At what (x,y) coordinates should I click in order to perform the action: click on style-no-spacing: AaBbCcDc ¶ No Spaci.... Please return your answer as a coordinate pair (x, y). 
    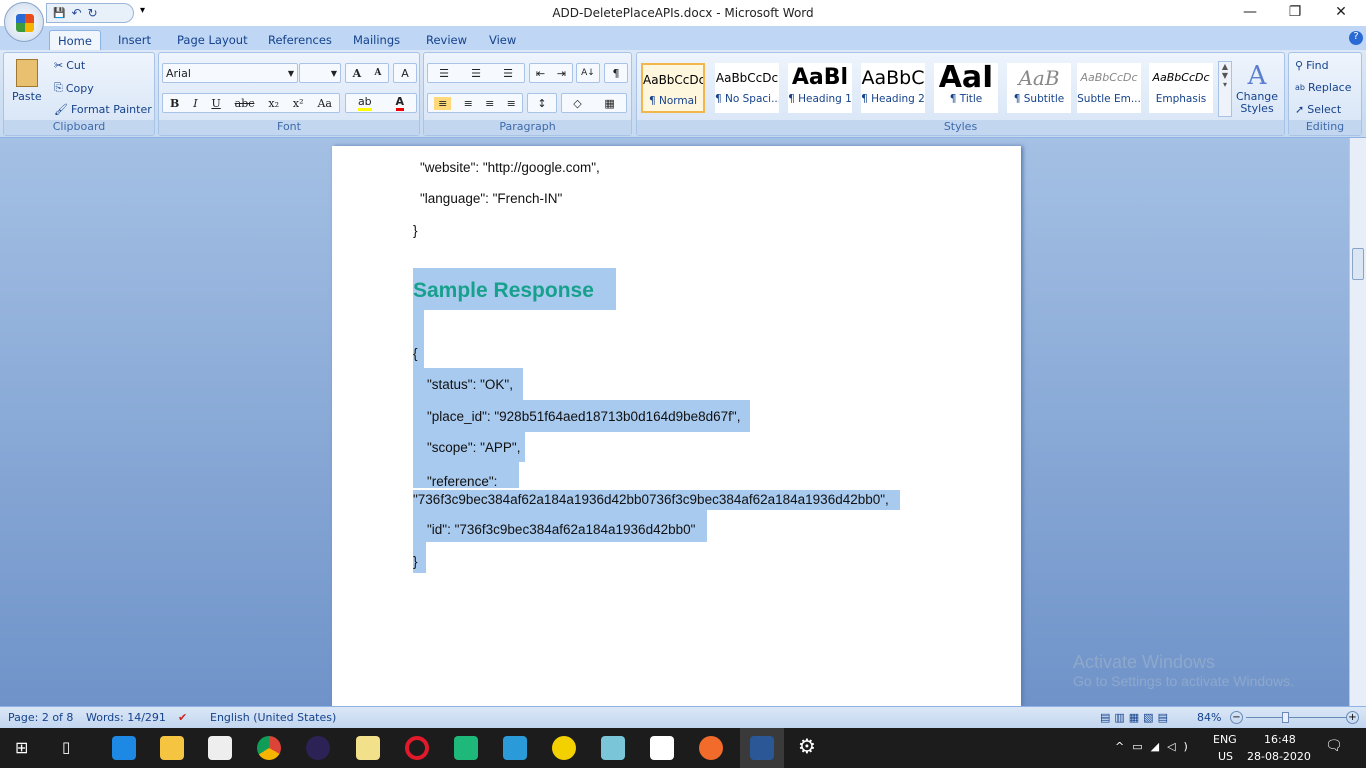
    Looking at the image, I should click on (747, 88).